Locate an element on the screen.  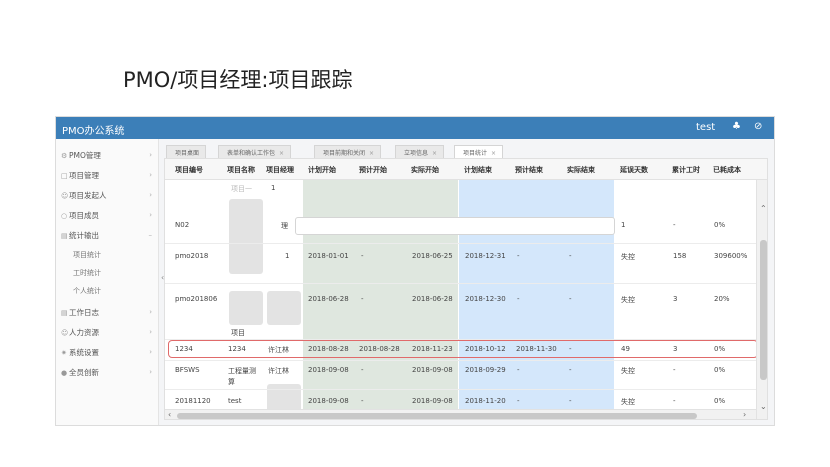
header-project-no: 项目编号 is located at coordinates (189, 170).